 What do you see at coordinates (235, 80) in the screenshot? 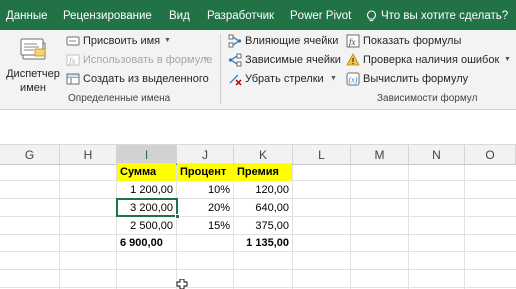
I see `remove-arrows-icon` at bounding box center [235, 80].